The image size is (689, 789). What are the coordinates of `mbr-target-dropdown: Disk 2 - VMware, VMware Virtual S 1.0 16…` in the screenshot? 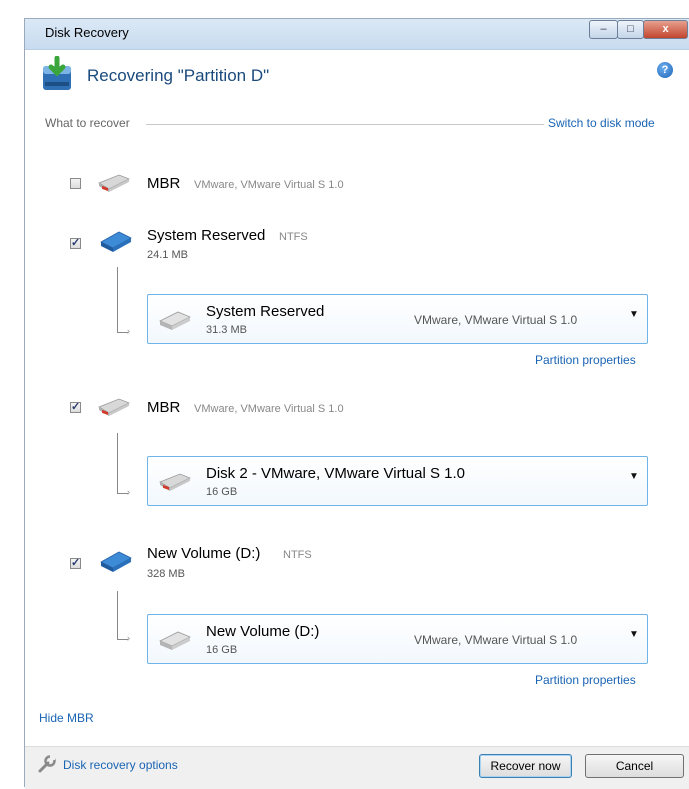 It's located at (397, 481).